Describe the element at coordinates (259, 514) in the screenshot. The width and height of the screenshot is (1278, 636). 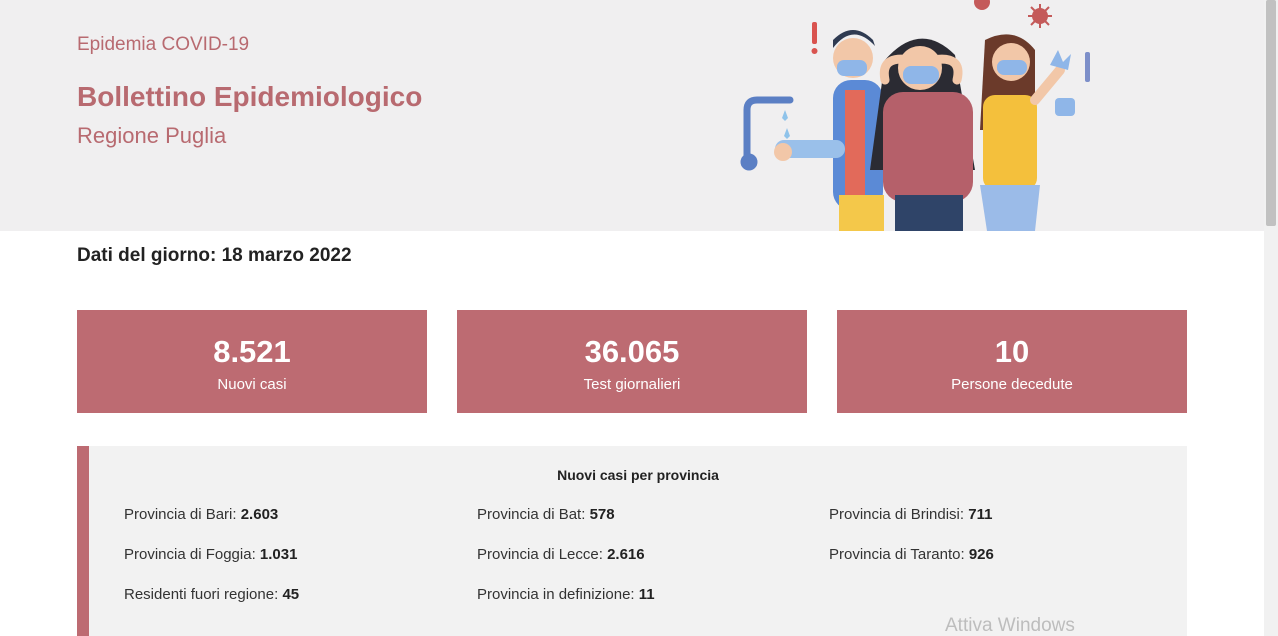
I see `province-value: 2.603` at that location.